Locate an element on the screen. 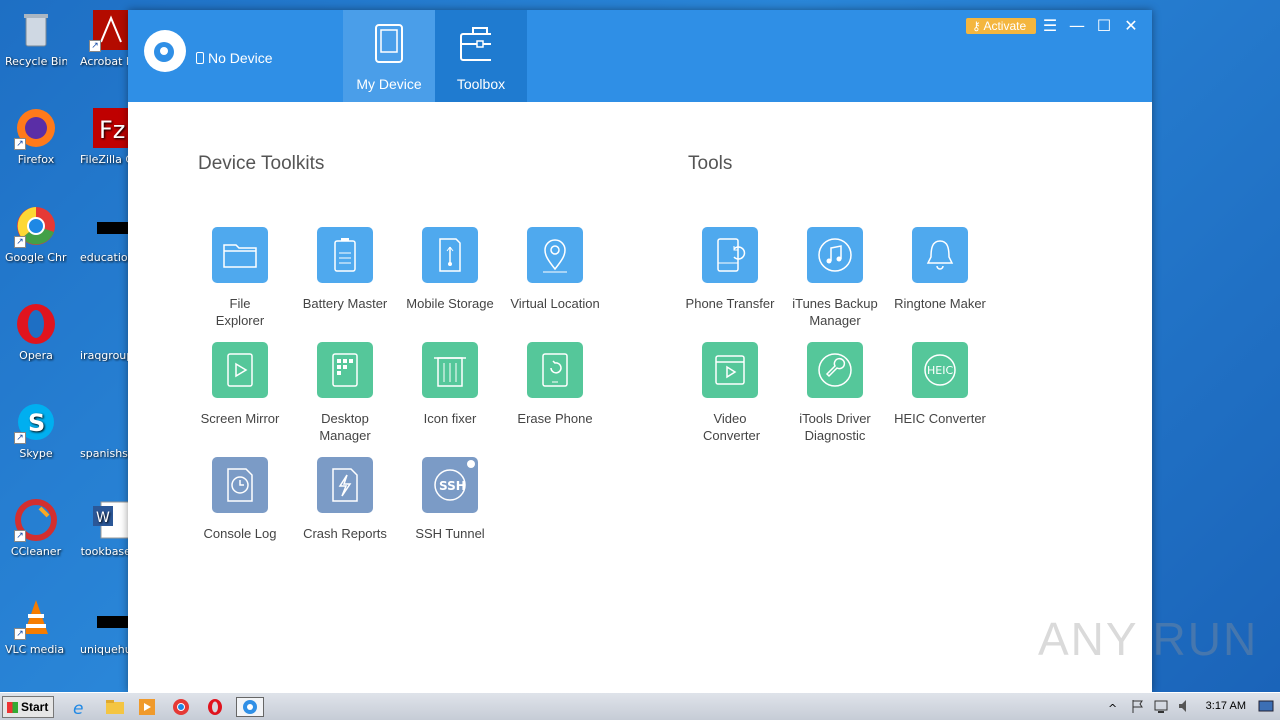 The height and width of the screenshot is (720, 1280). tool-label: Crash Reports is located at coordinates (345, 533).